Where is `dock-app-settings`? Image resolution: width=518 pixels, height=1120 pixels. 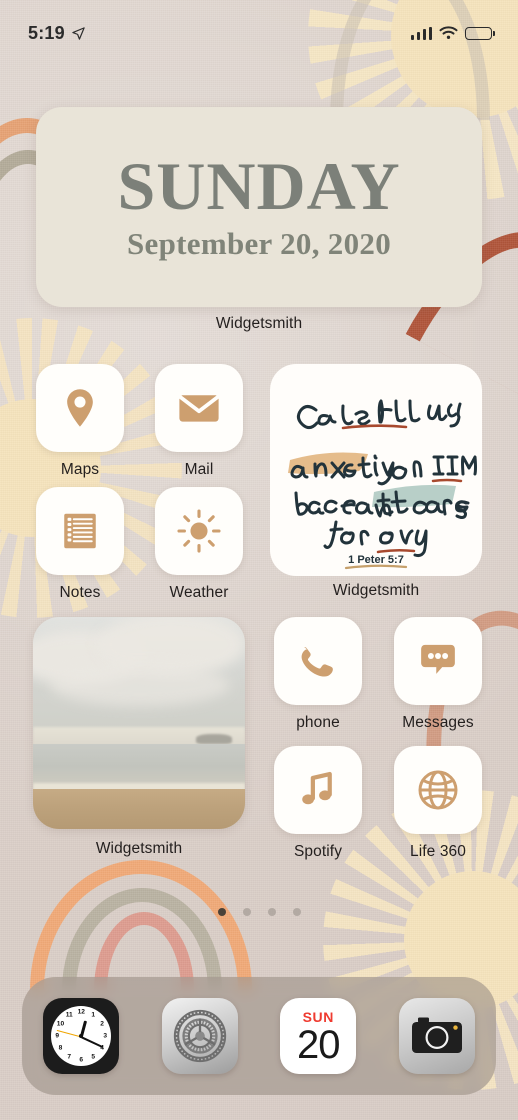 dock-app-settings is located at coordinates (199, 1036).